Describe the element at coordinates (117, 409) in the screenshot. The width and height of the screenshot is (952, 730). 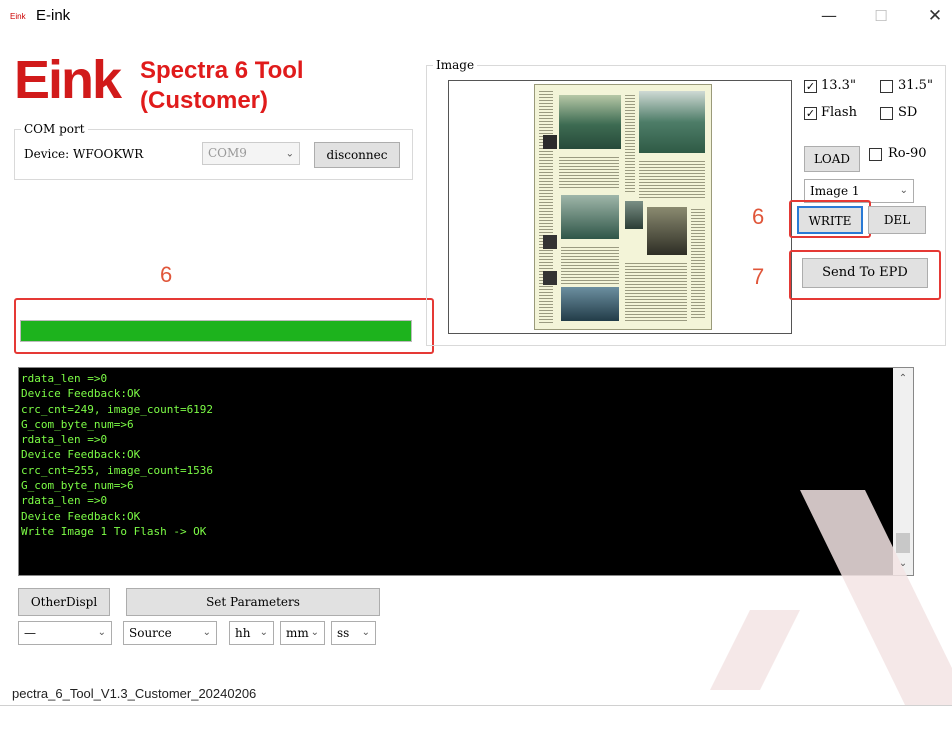
I see `console-line: crc_cnt=249, image_count=6192` at that location.